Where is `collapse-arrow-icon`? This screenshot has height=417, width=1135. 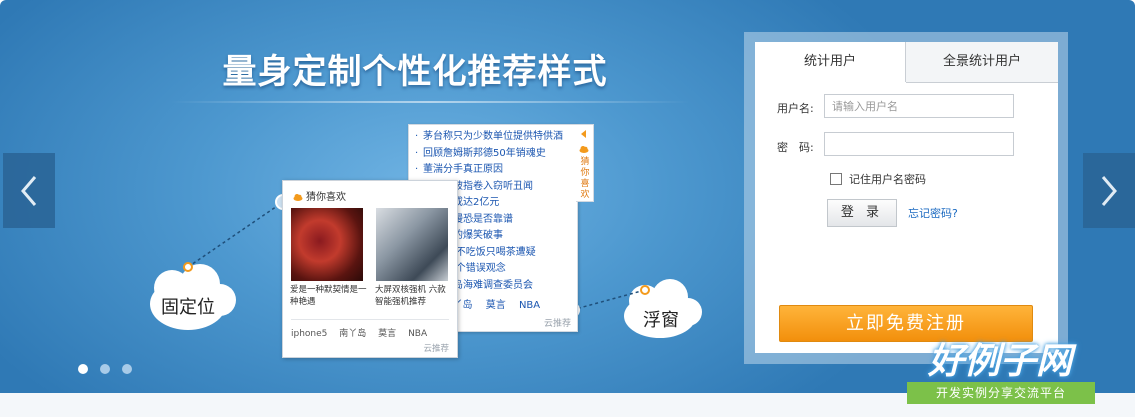
collapse-arrow-icon is located at coordinates (583, 134).